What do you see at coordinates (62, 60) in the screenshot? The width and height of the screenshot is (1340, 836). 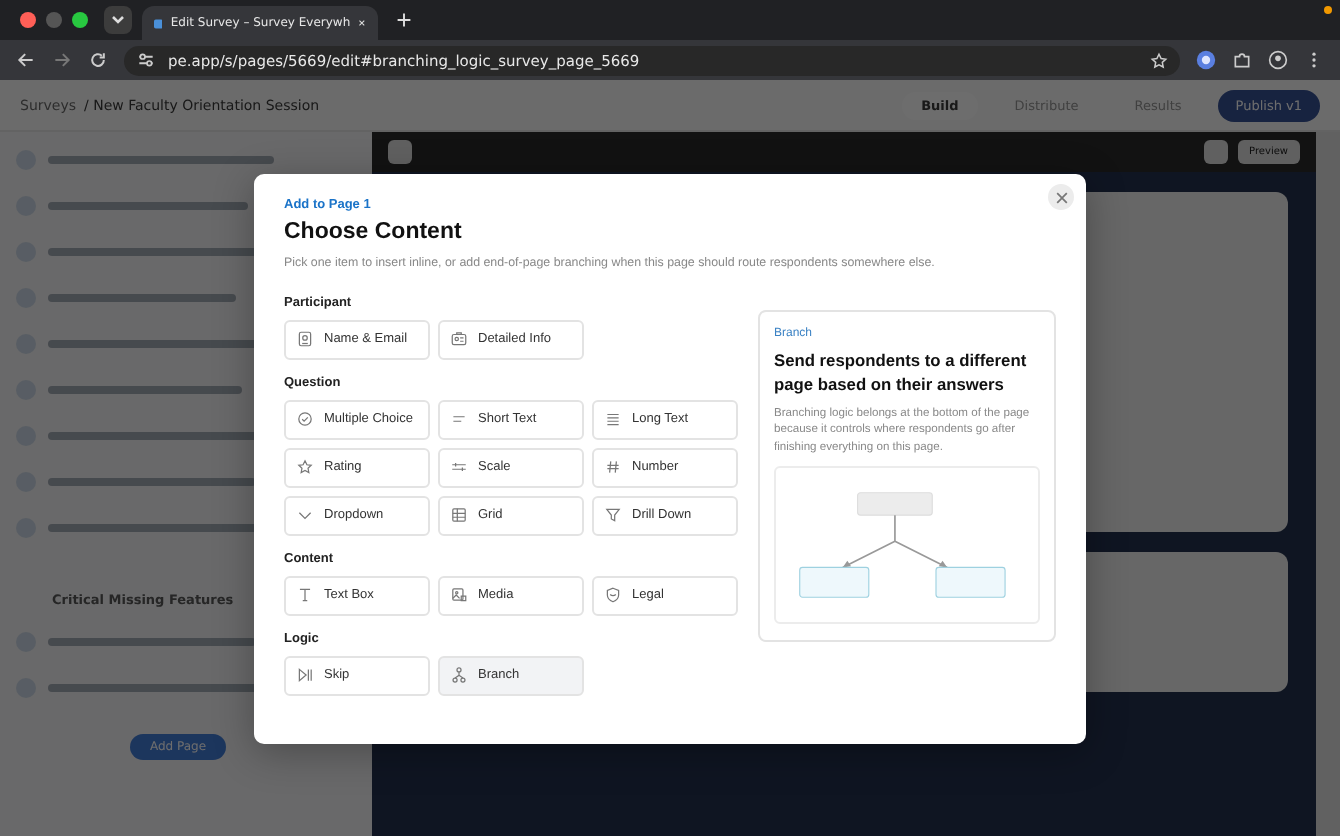 I see `forward-arrow-icon` at bounding box center [62, 60].